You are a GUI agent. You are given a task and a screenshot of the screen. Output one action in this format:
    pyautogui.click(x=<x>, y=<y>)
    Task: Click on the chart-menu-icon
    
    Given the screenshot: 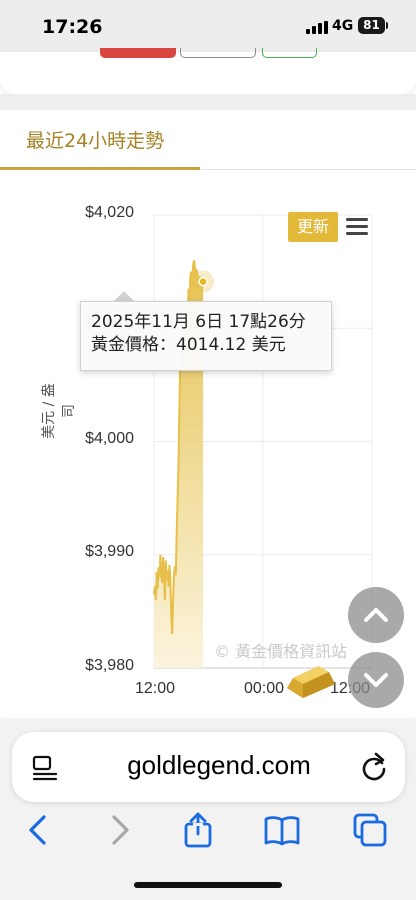 What is the action you would take?
    pyautogui.click(x=357, y=227)
    